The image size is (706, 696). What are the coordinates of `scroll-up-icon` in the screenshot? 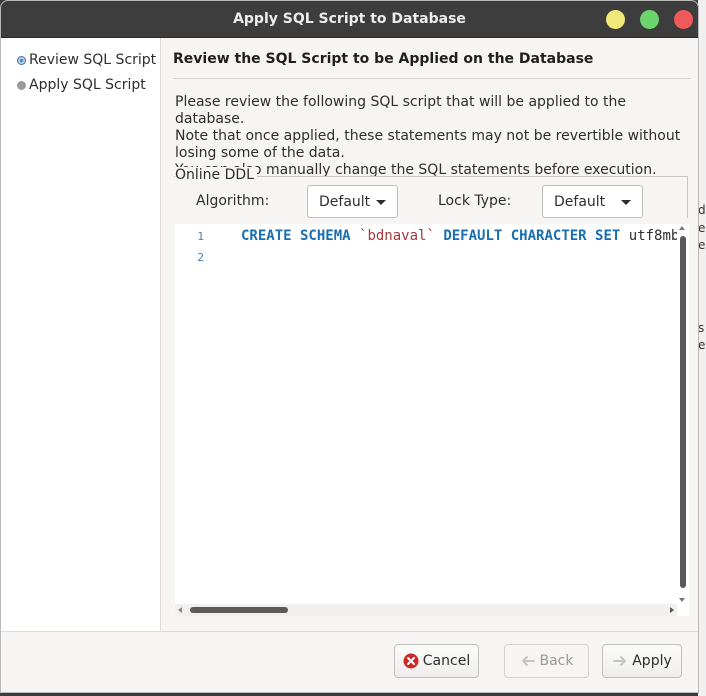 It's located at (682, 228).